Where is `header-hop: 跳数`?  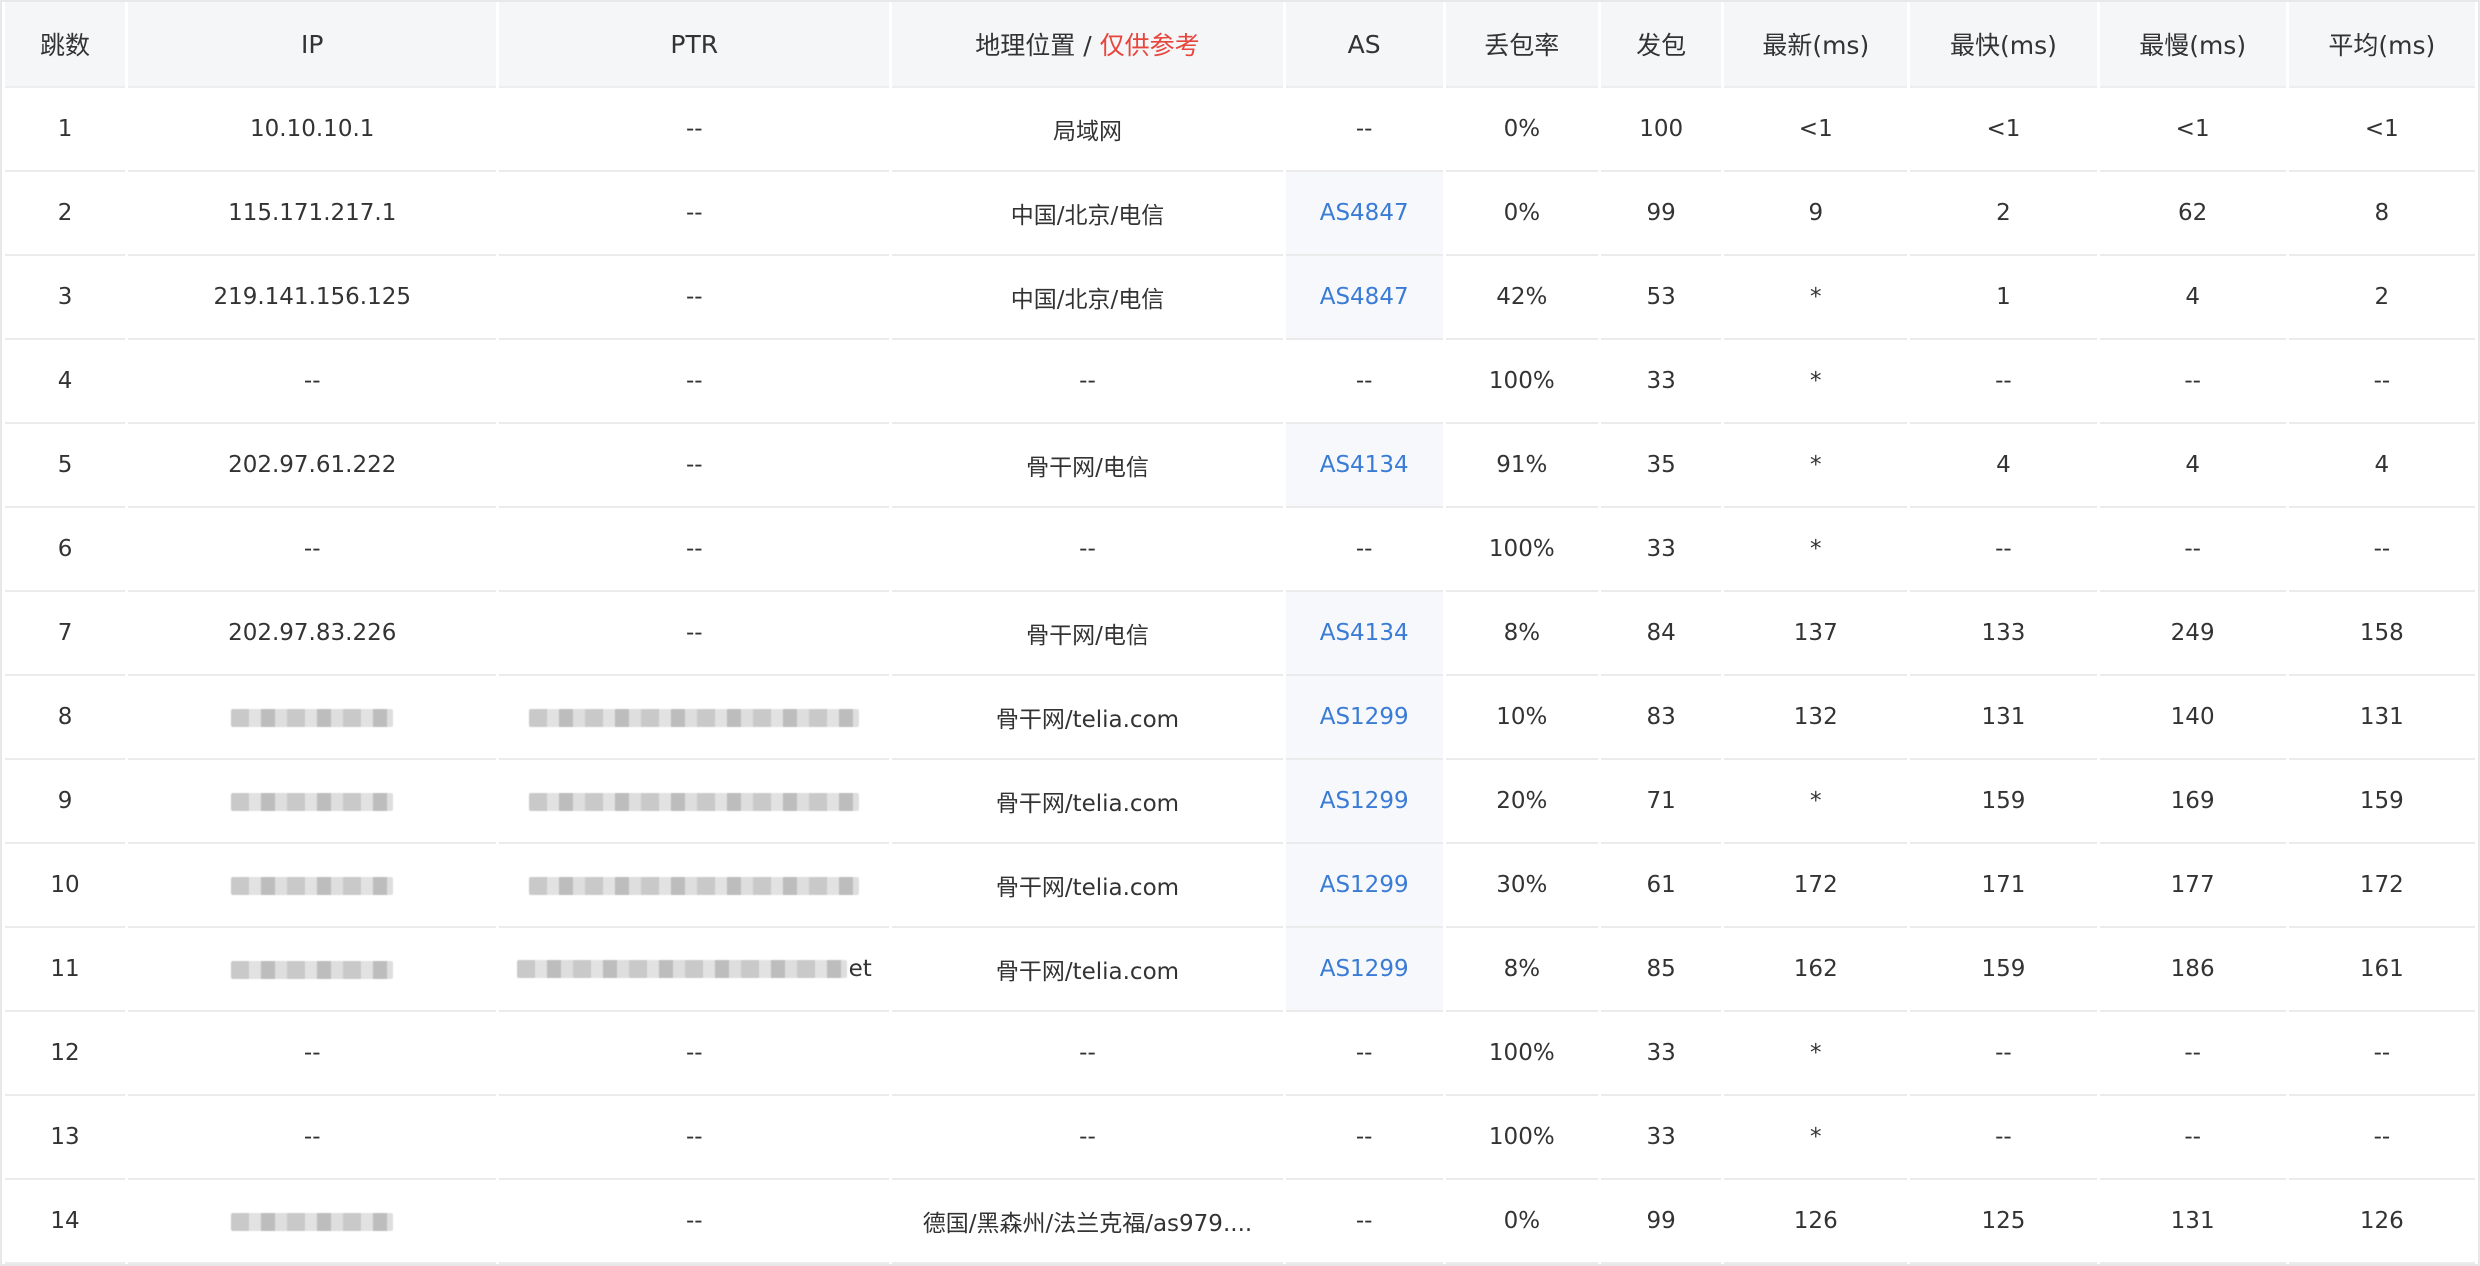
header-hop: 跳数 is located at coordinates (65, 45).